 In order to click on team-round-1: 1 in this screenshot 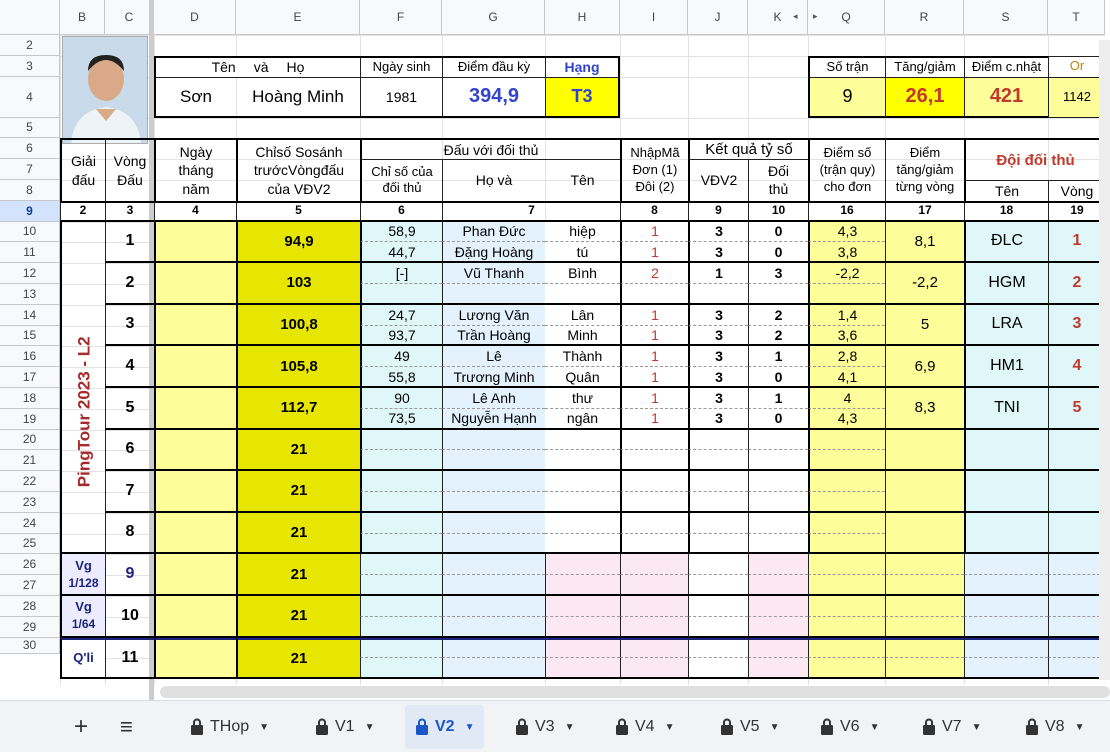, I will do `click(1076, 242)`.